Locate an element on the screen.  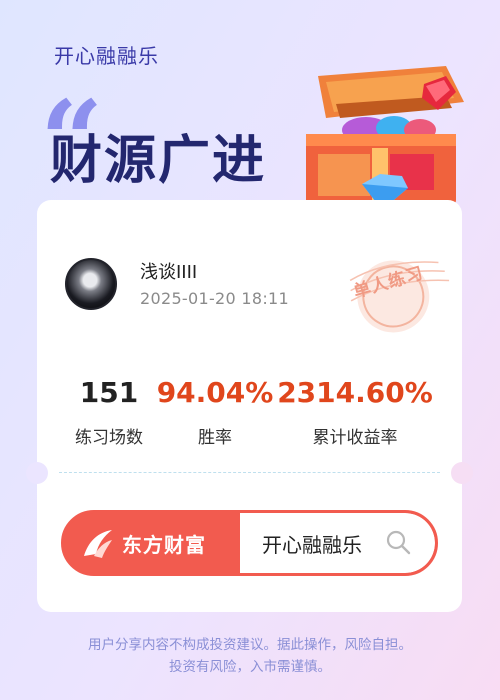
stat-matches: 151 练习场数 is located at coordinates (109, 412).